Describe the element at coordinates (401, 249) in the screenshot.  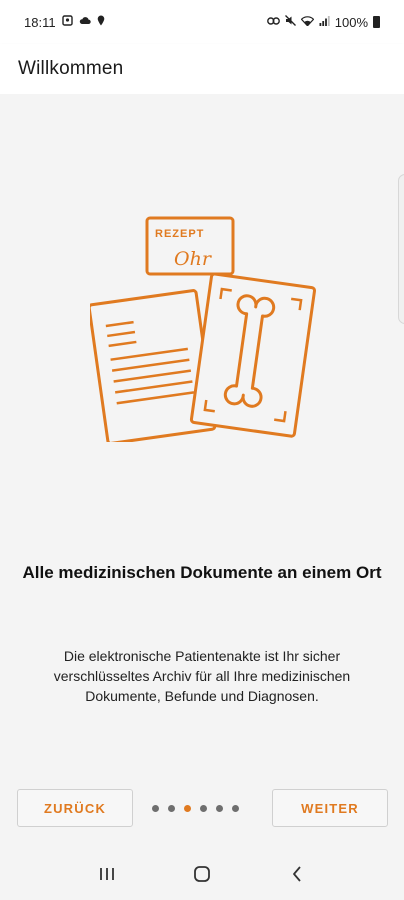
I see `scroll-edge-indicator` at that location.